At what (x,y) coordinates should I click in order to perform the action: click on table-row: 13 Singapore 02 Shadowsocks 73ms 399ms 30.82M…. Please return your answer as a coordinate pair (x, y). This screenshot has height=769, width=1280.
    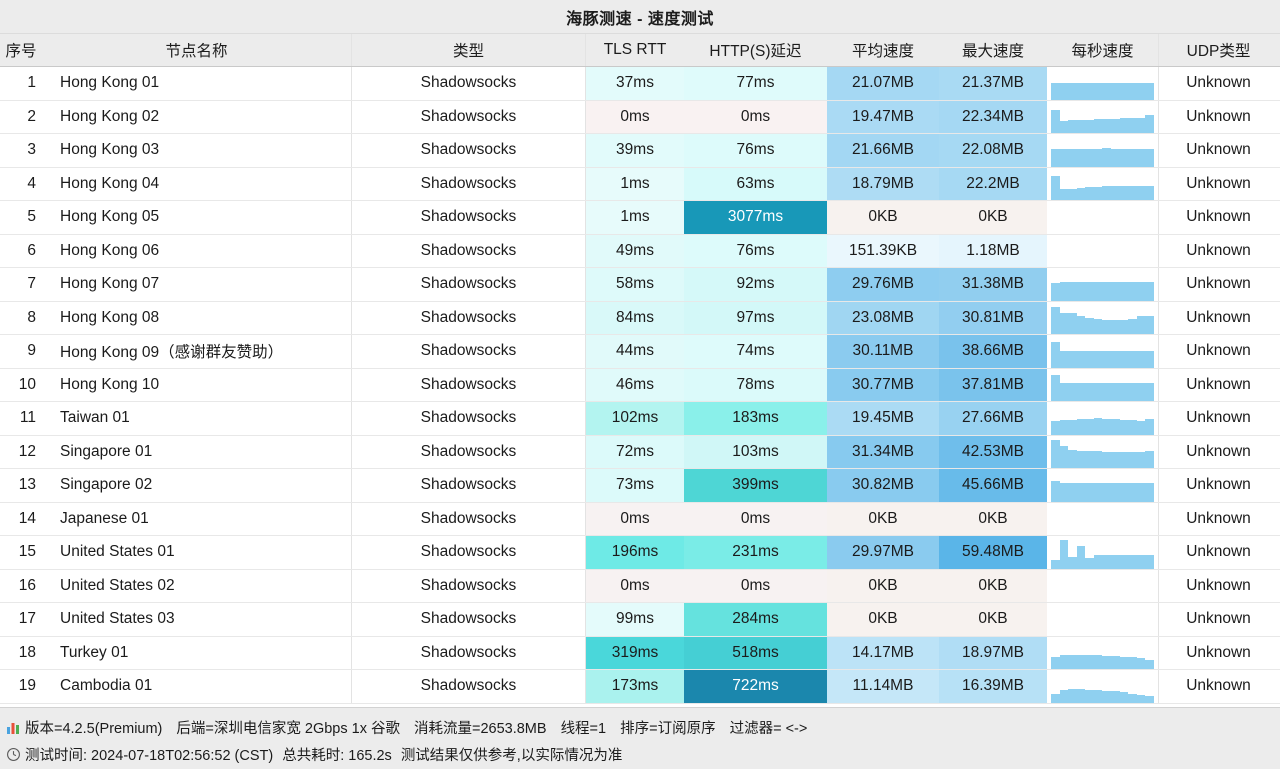
    Looking at the image, I should click on (640, 486).